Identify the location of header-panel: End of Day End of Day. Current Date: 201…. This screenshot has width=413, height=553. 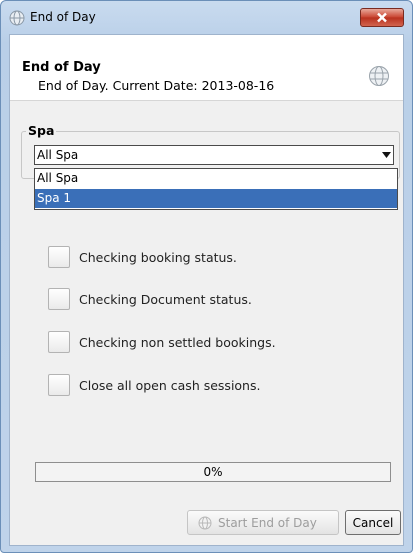
(206, 68).